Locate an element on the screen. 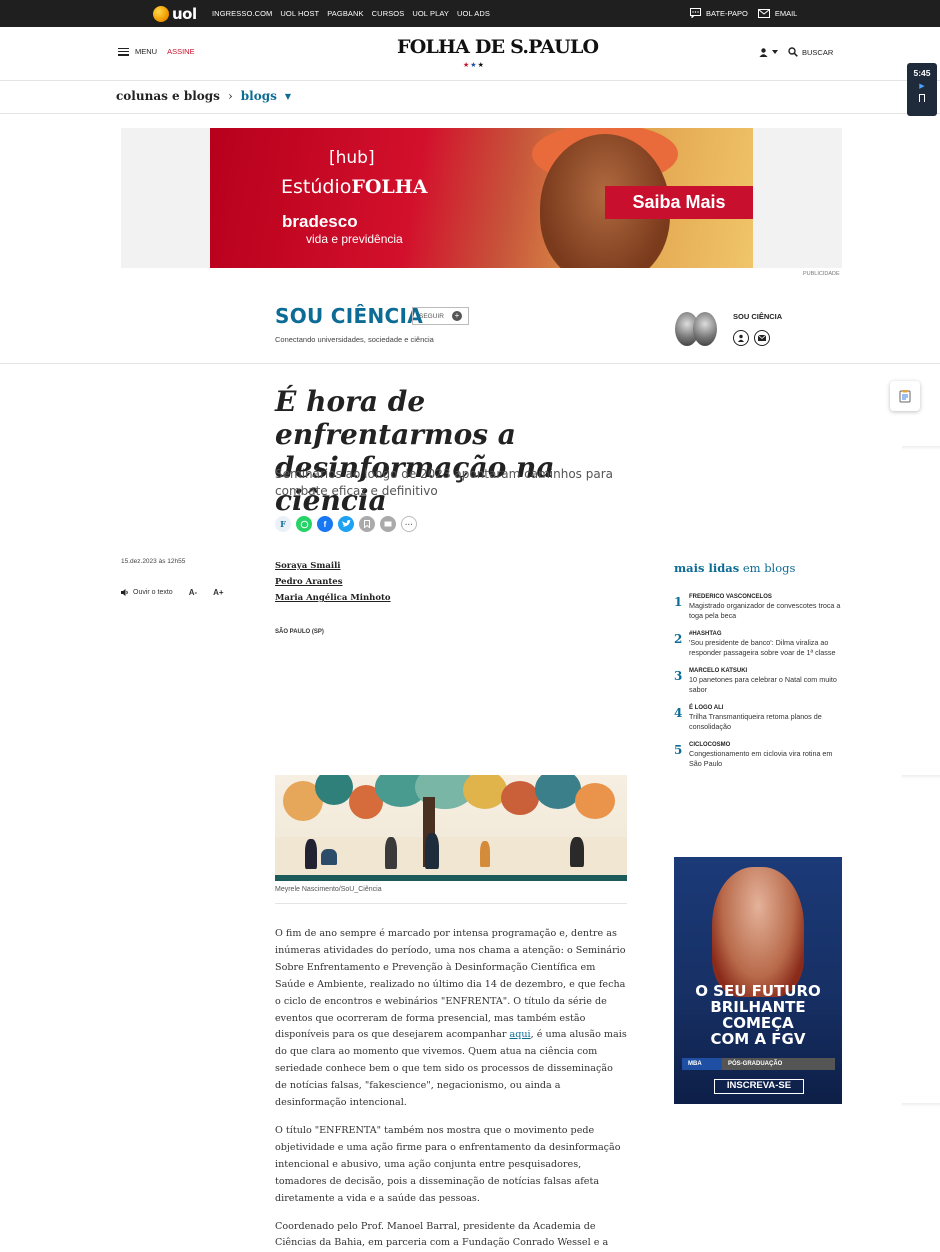 The height and width of the screenshot is (1252, 940). menu-label: MENU is located at coordinates (146, 51).